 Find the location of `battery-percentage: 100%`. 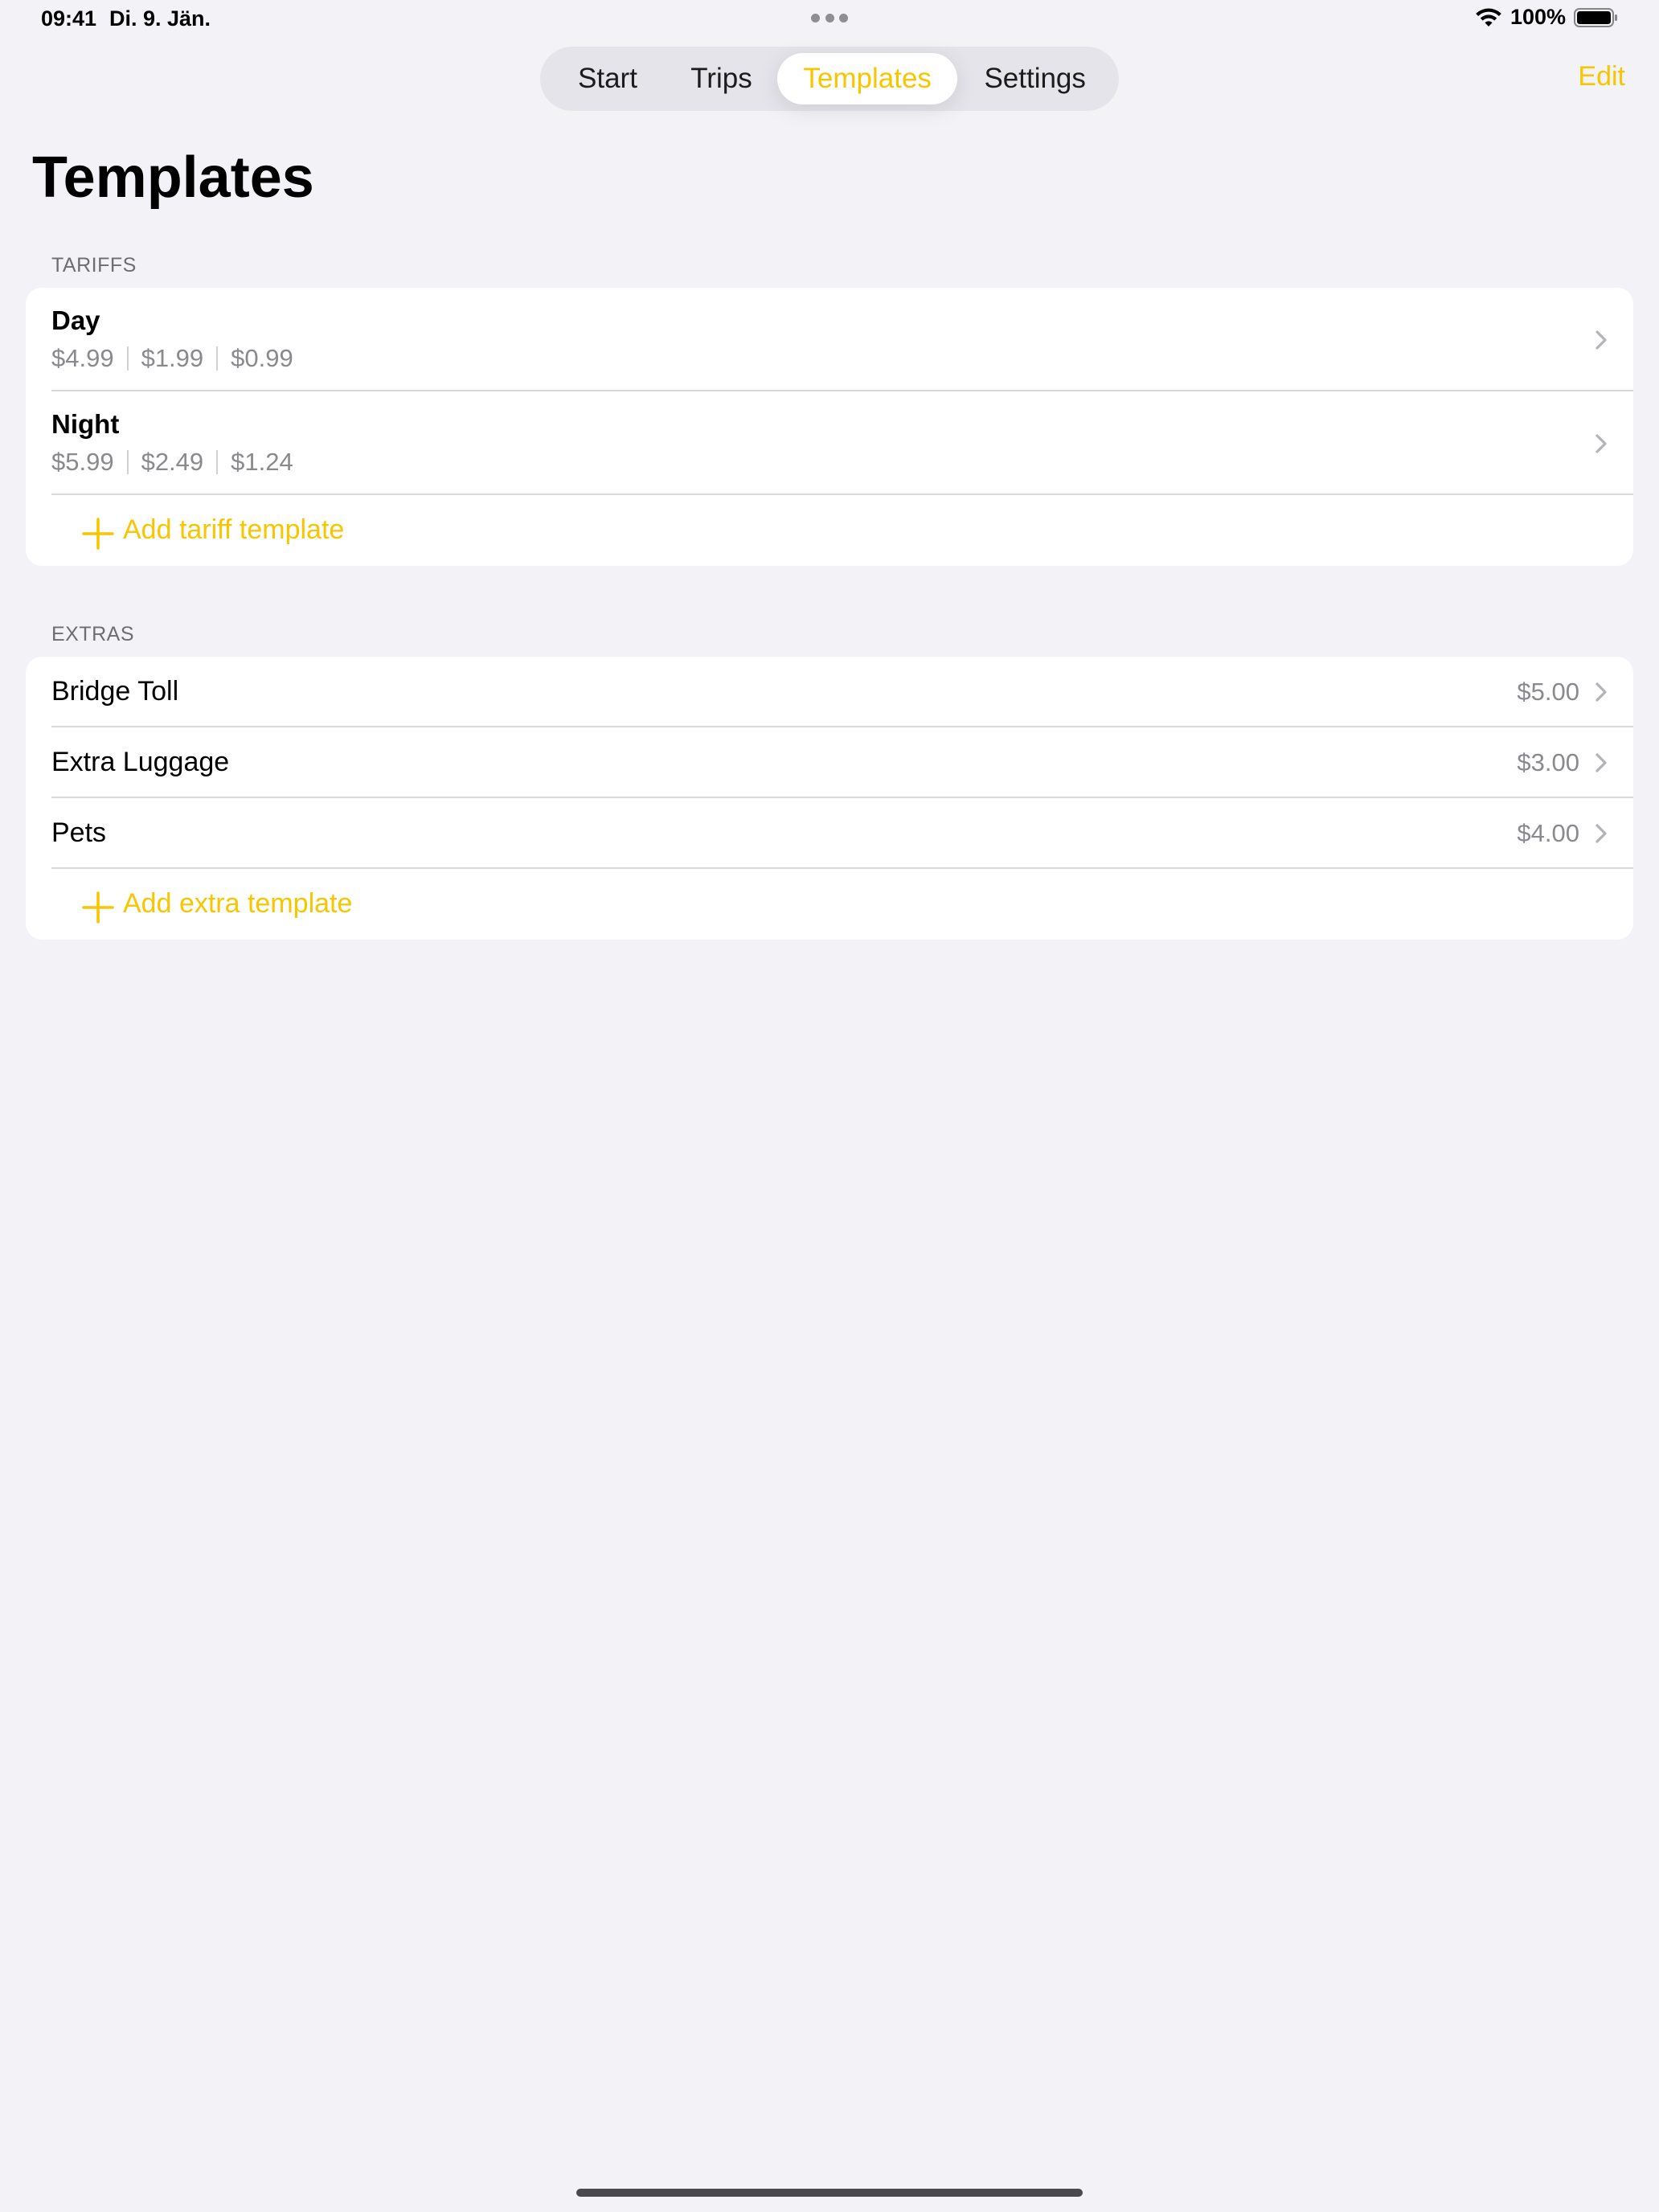

battery-percentage: 100% is located at coordinates (1537, 17).